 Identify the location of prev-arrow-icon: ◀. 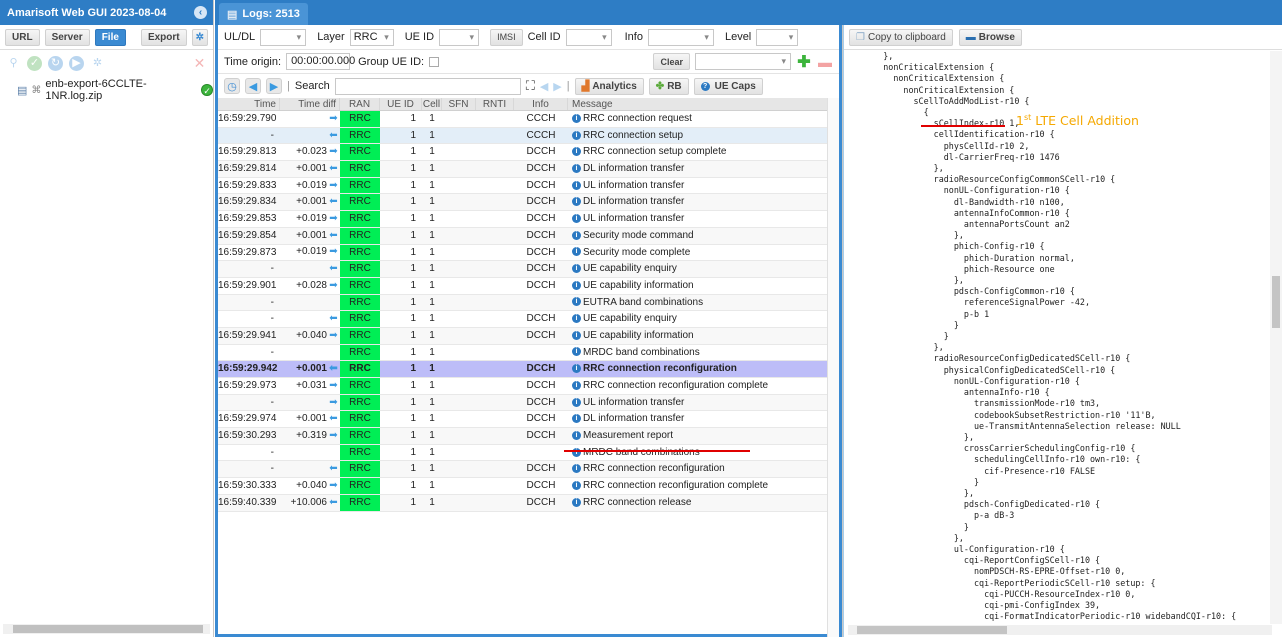
(253, 86).